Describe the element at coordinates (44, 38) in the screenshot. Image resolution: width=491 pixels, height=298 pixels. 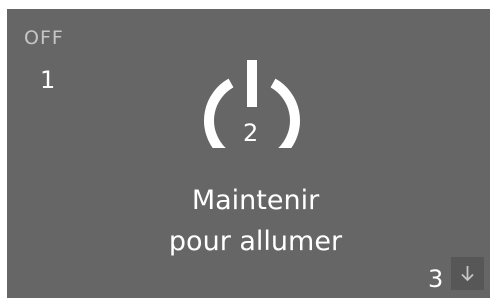
I see `status-label: OFF` at that location.